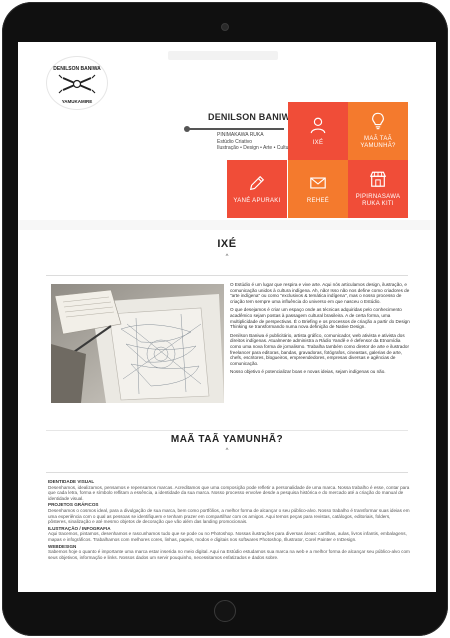  I want to click on section-divider-band, so click(227, 225).